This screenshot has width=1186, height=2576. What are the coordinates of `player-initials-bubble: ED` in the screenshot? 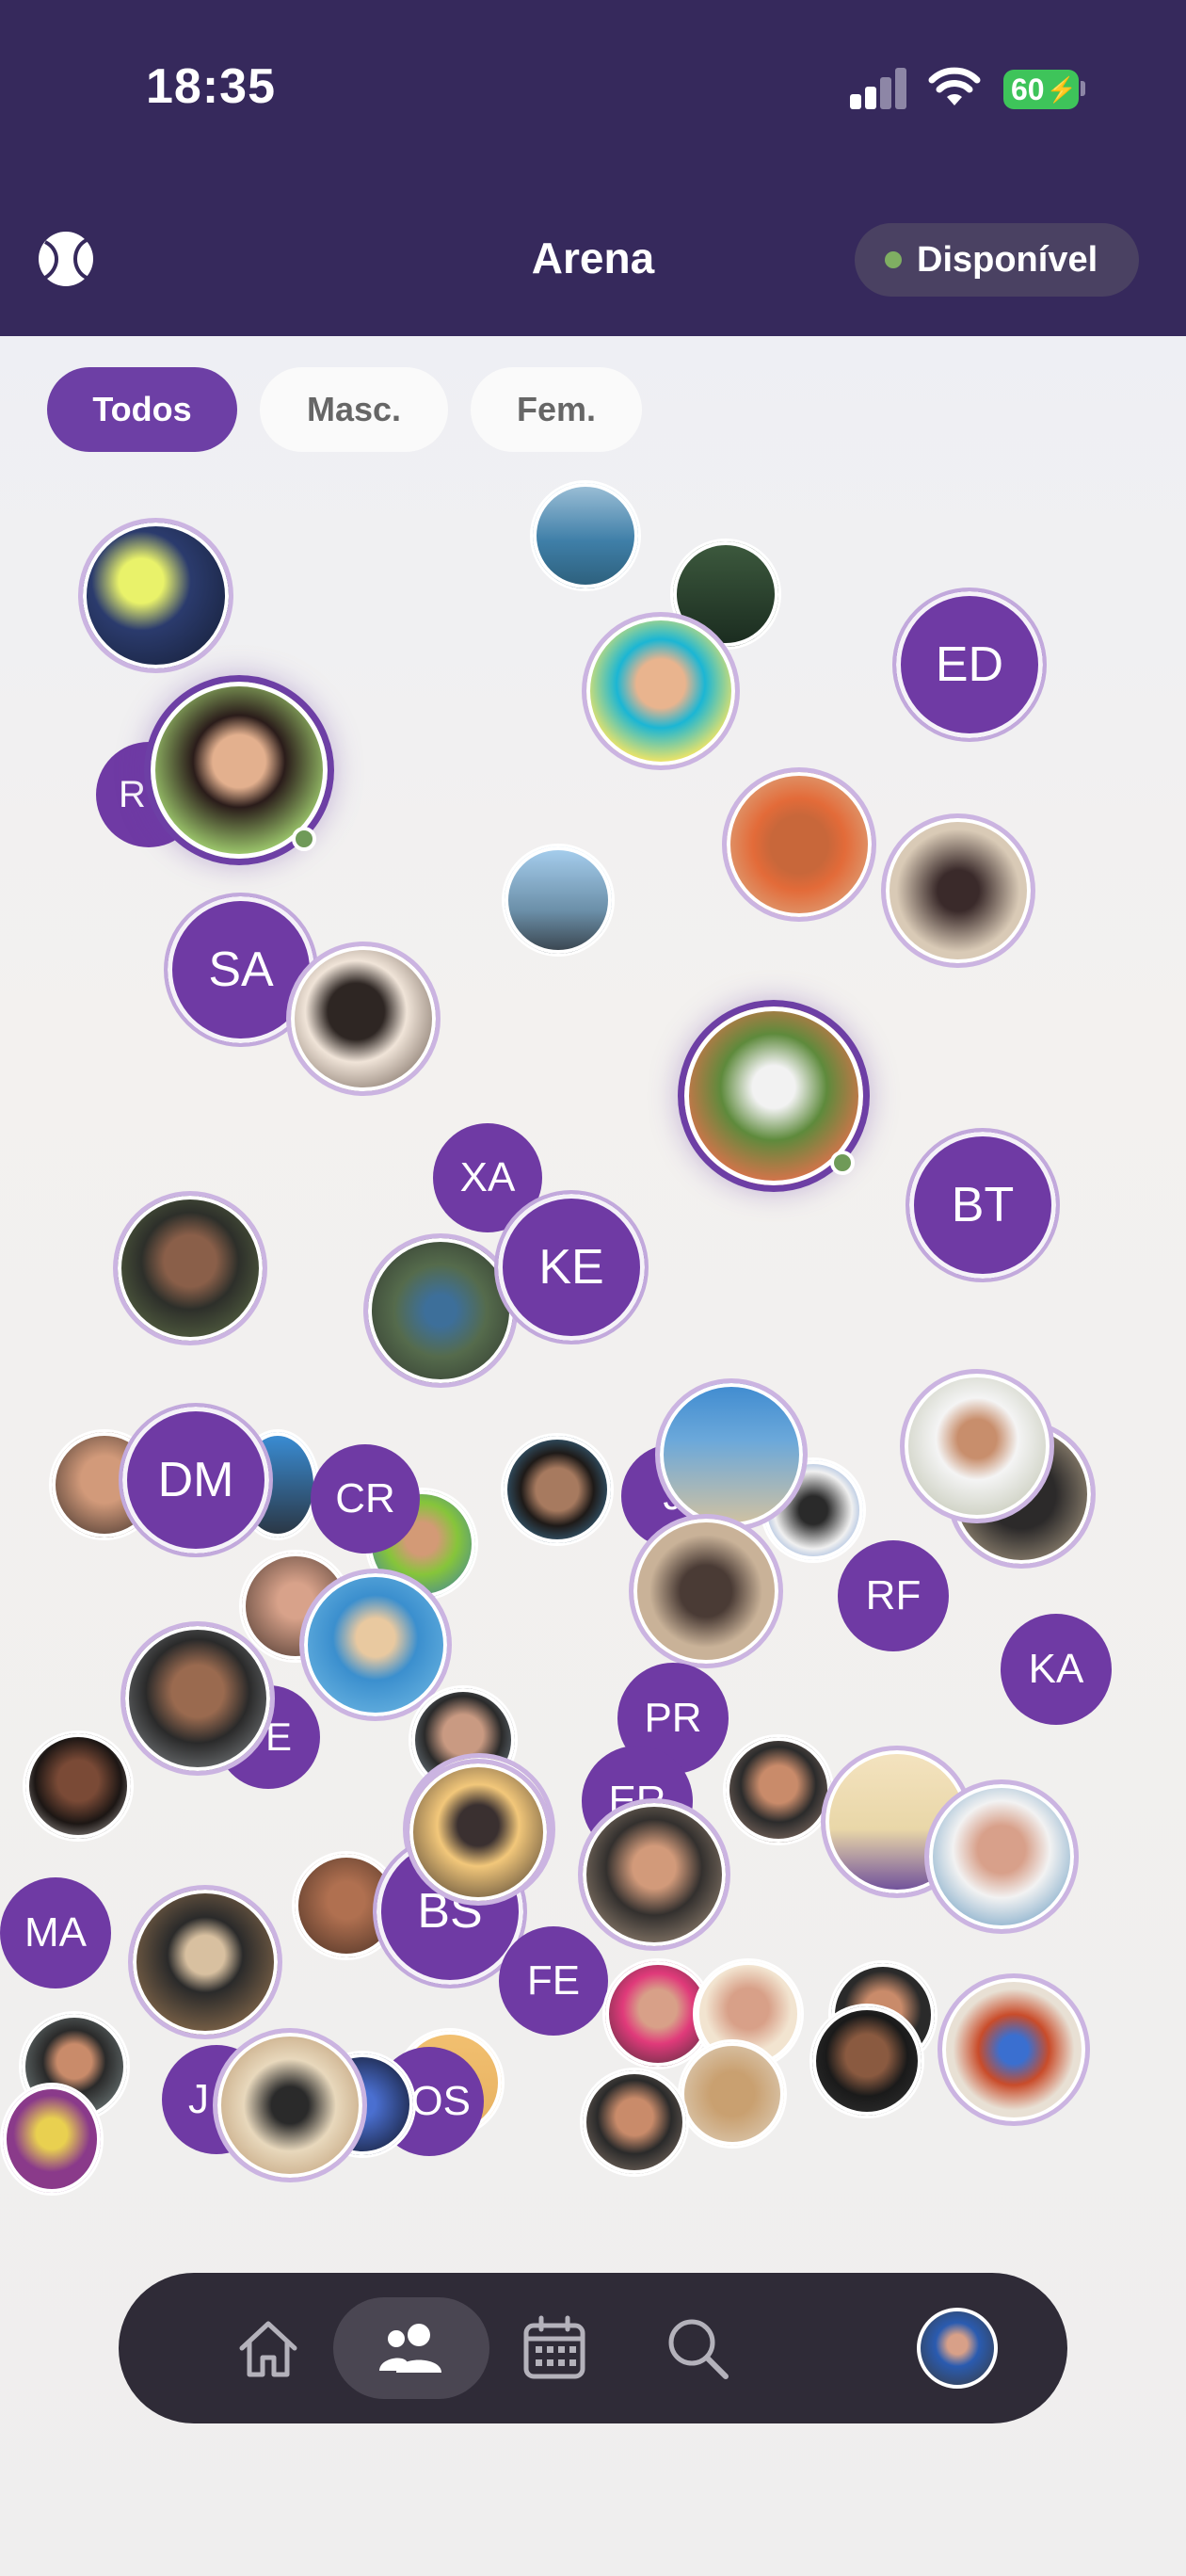 It's located at (969, 665).